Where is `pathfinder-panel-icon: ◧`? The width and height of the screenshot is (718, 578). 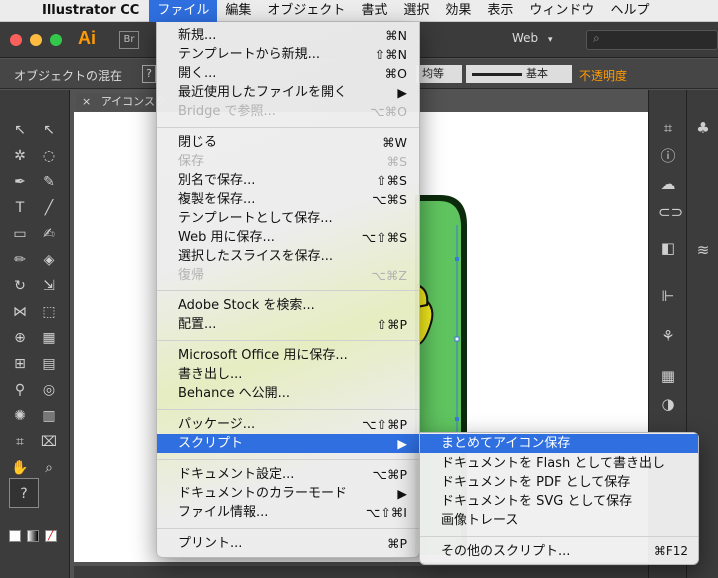 pathfinder-panel-icon: ◧ is located at coordinates (668, 248).